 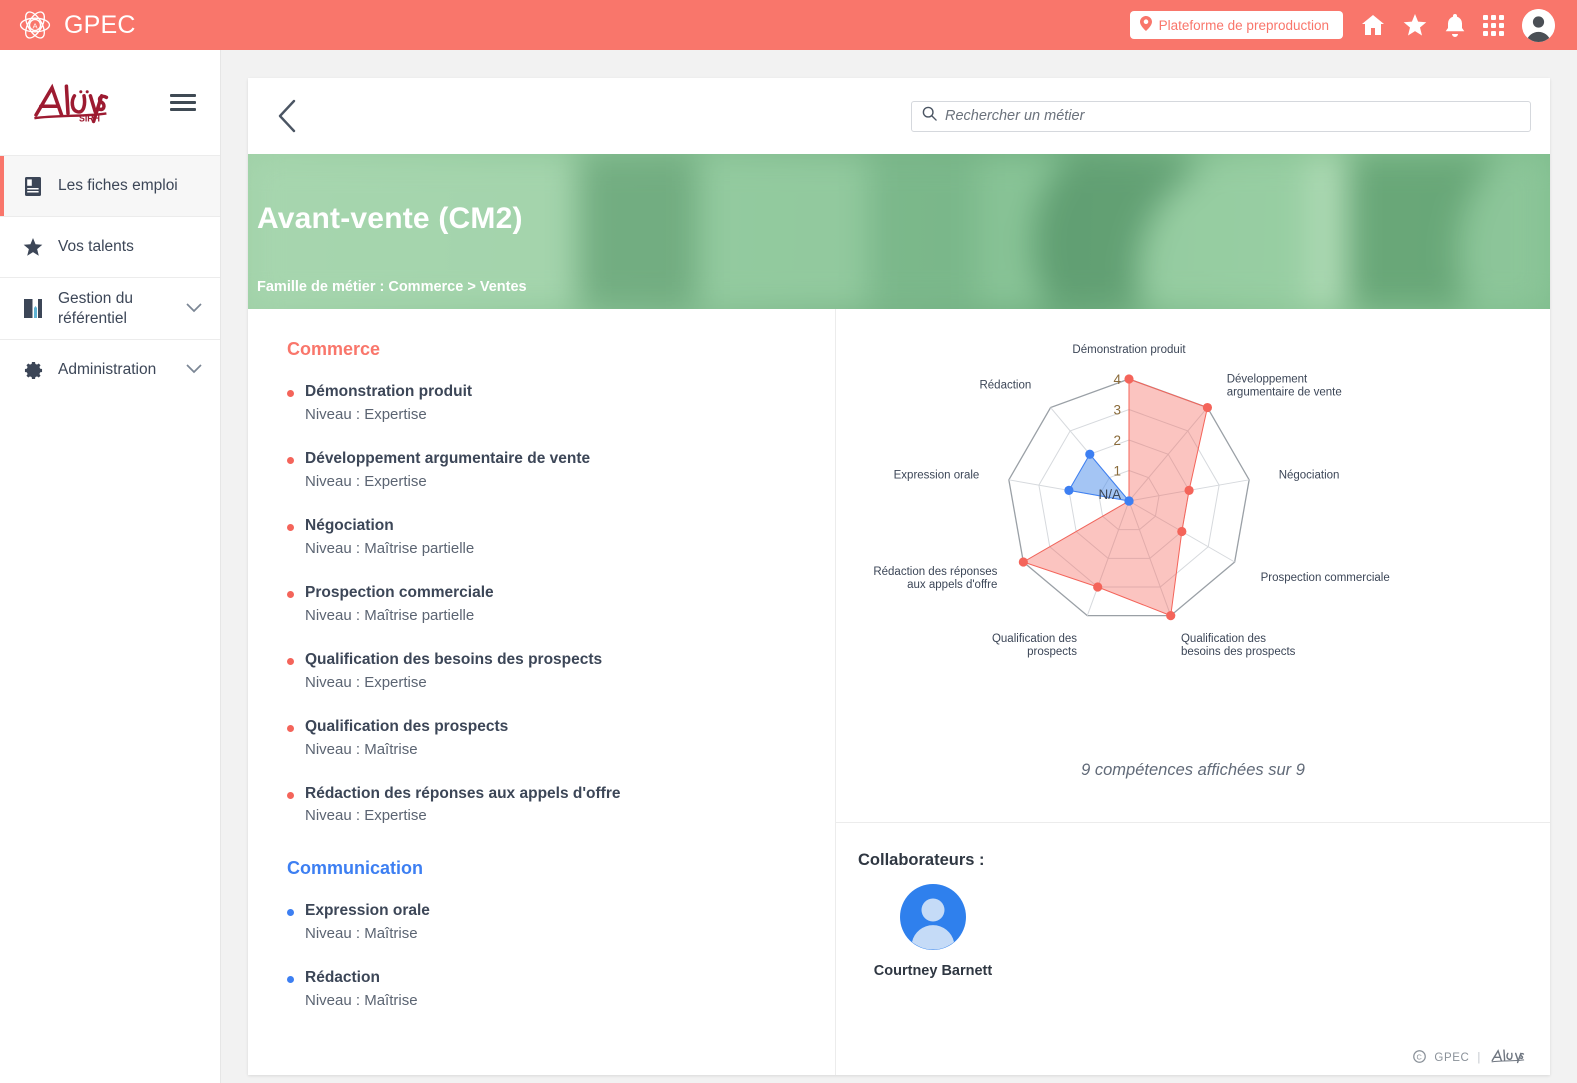 I want to click on svg-text: N/A, so click(x=1109, y=494).